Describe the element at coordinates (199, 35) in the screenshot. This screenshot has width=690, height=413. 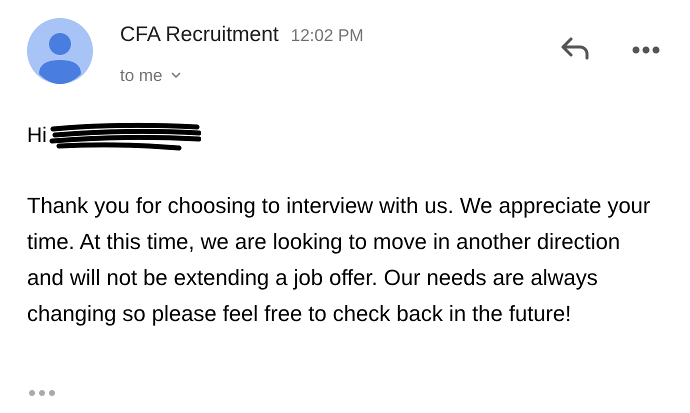
I see `sender-name: CFA Recruitment` at that location.